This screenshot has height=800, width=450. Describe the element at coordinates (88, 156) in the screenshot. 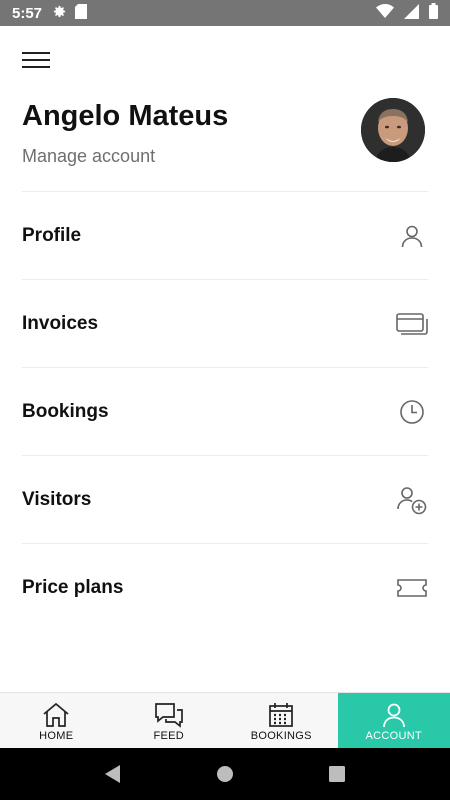

I see `manage-account-link: Manage account` at that location.